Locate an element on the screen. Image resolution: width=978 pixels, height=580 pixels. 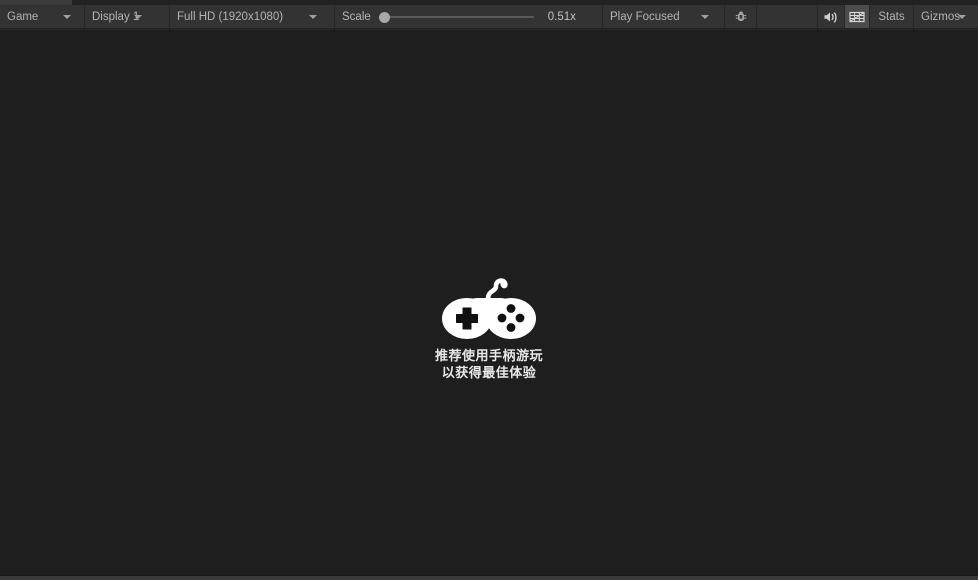
gamepad-icon is located at coordinates (489, 307).